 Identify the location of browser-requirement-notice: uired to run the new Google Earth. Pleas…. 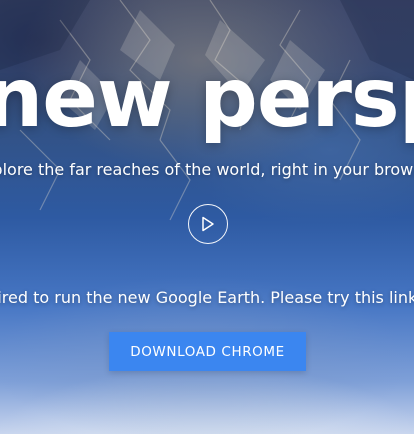
(207, 297).